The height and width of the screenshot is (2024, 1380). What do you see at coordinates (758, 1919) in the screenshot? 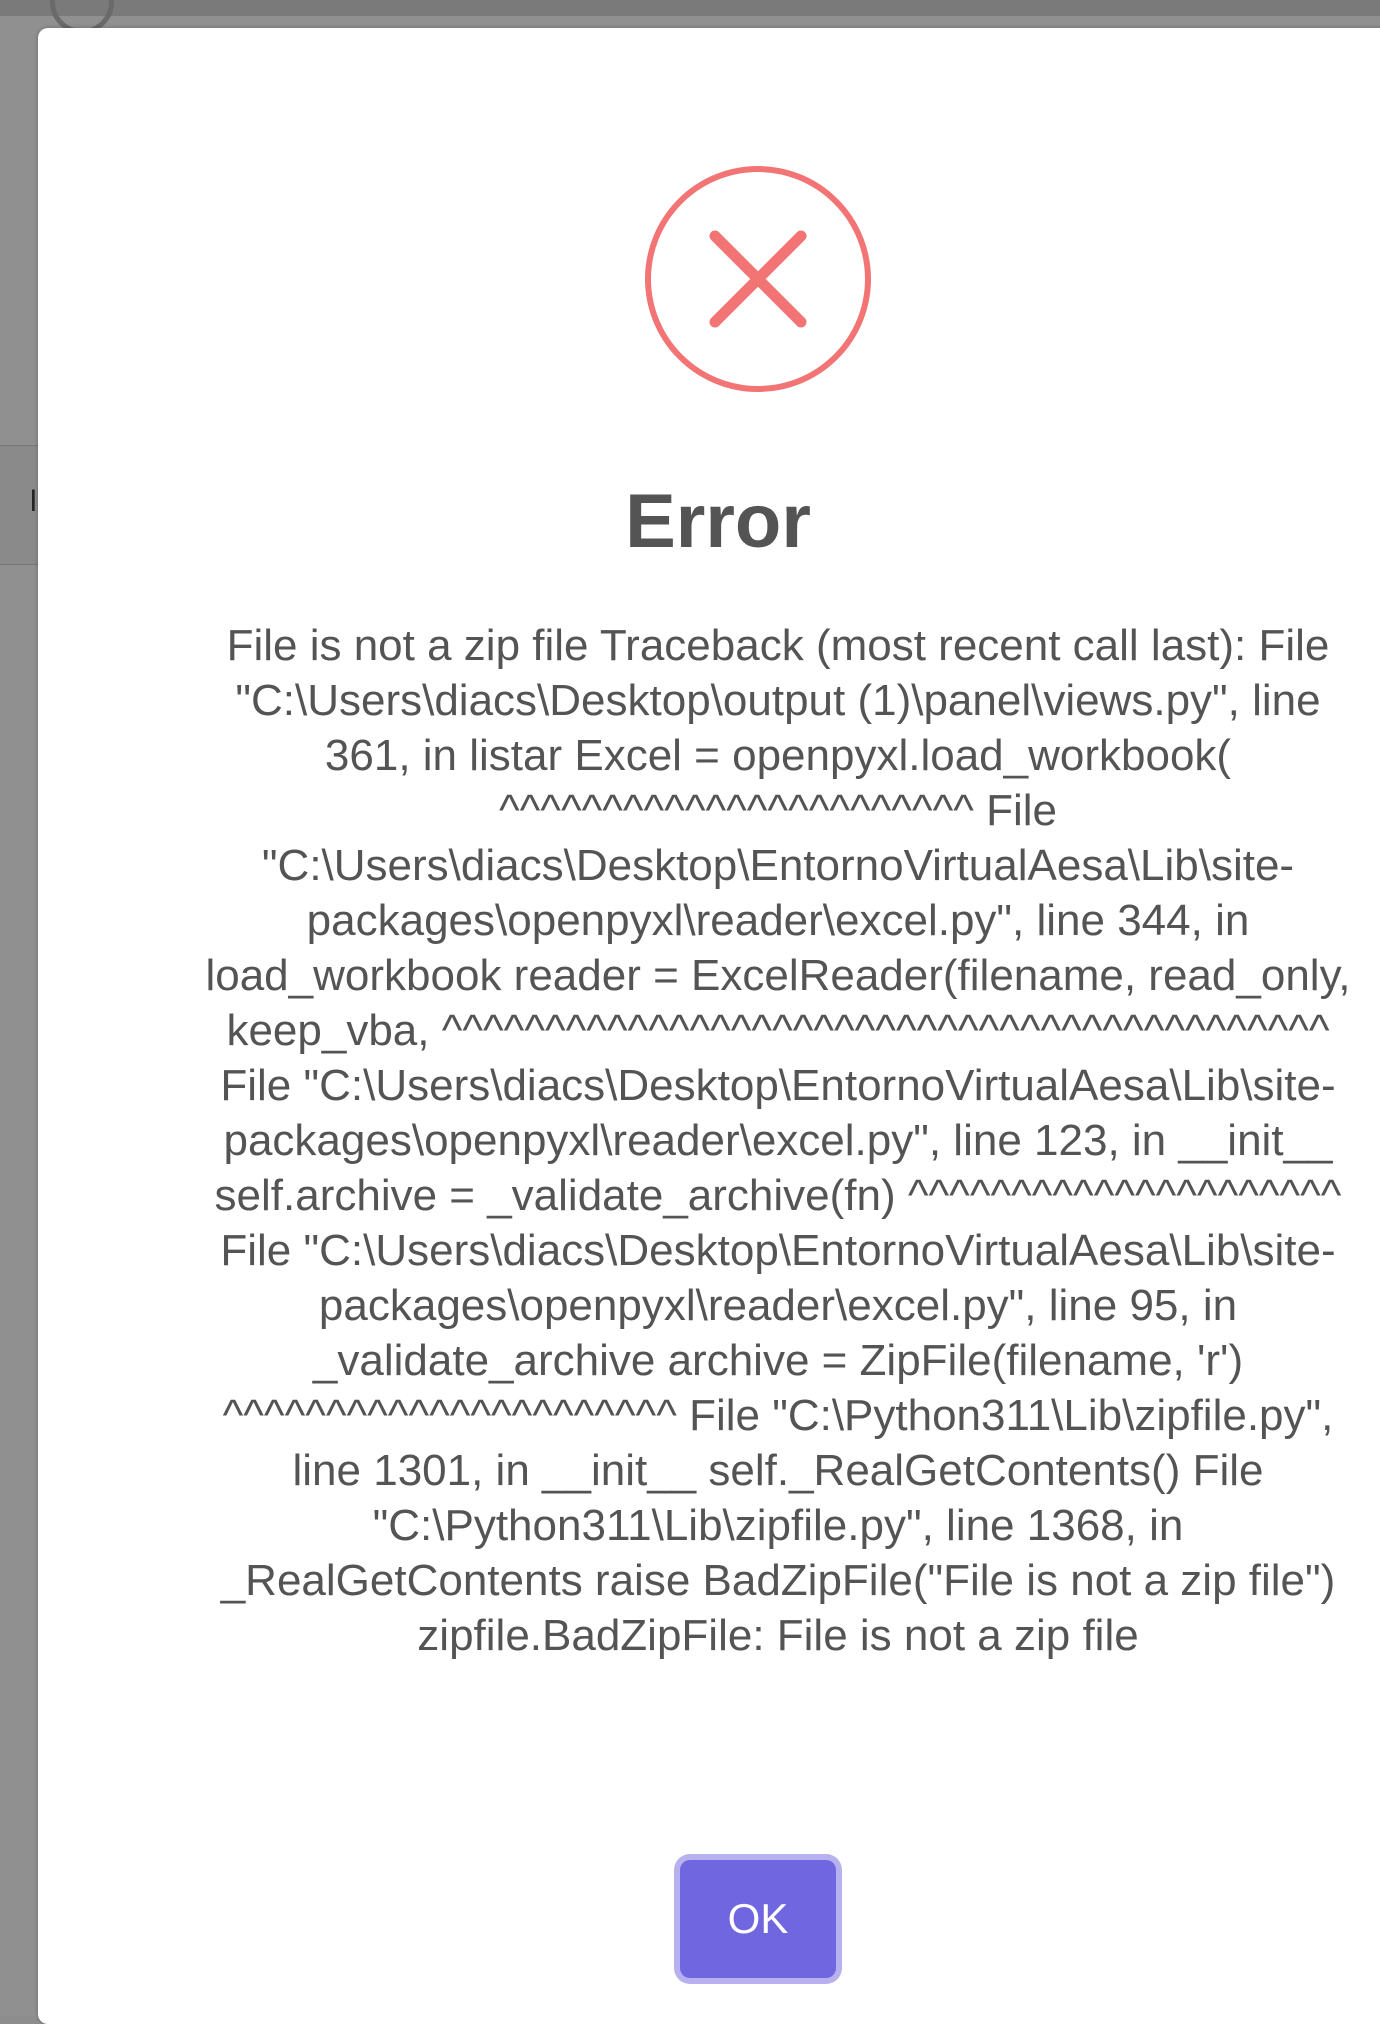
I see `ok-button: OK` at bounding box center [758, 1919].